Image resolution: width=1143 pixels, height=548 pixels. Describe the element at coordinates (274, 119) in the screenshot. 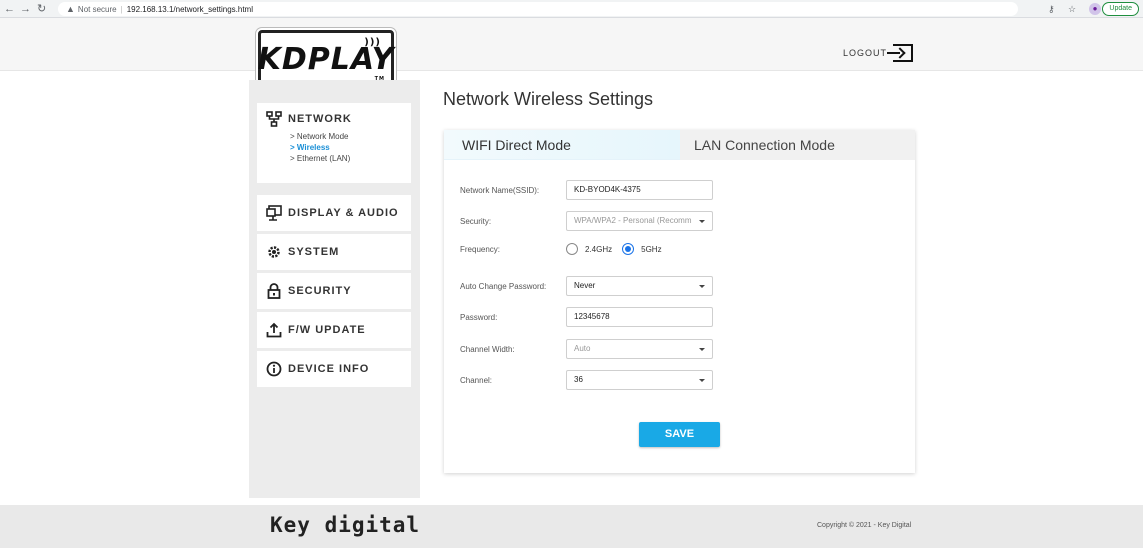

I see `network-icon` at that location.